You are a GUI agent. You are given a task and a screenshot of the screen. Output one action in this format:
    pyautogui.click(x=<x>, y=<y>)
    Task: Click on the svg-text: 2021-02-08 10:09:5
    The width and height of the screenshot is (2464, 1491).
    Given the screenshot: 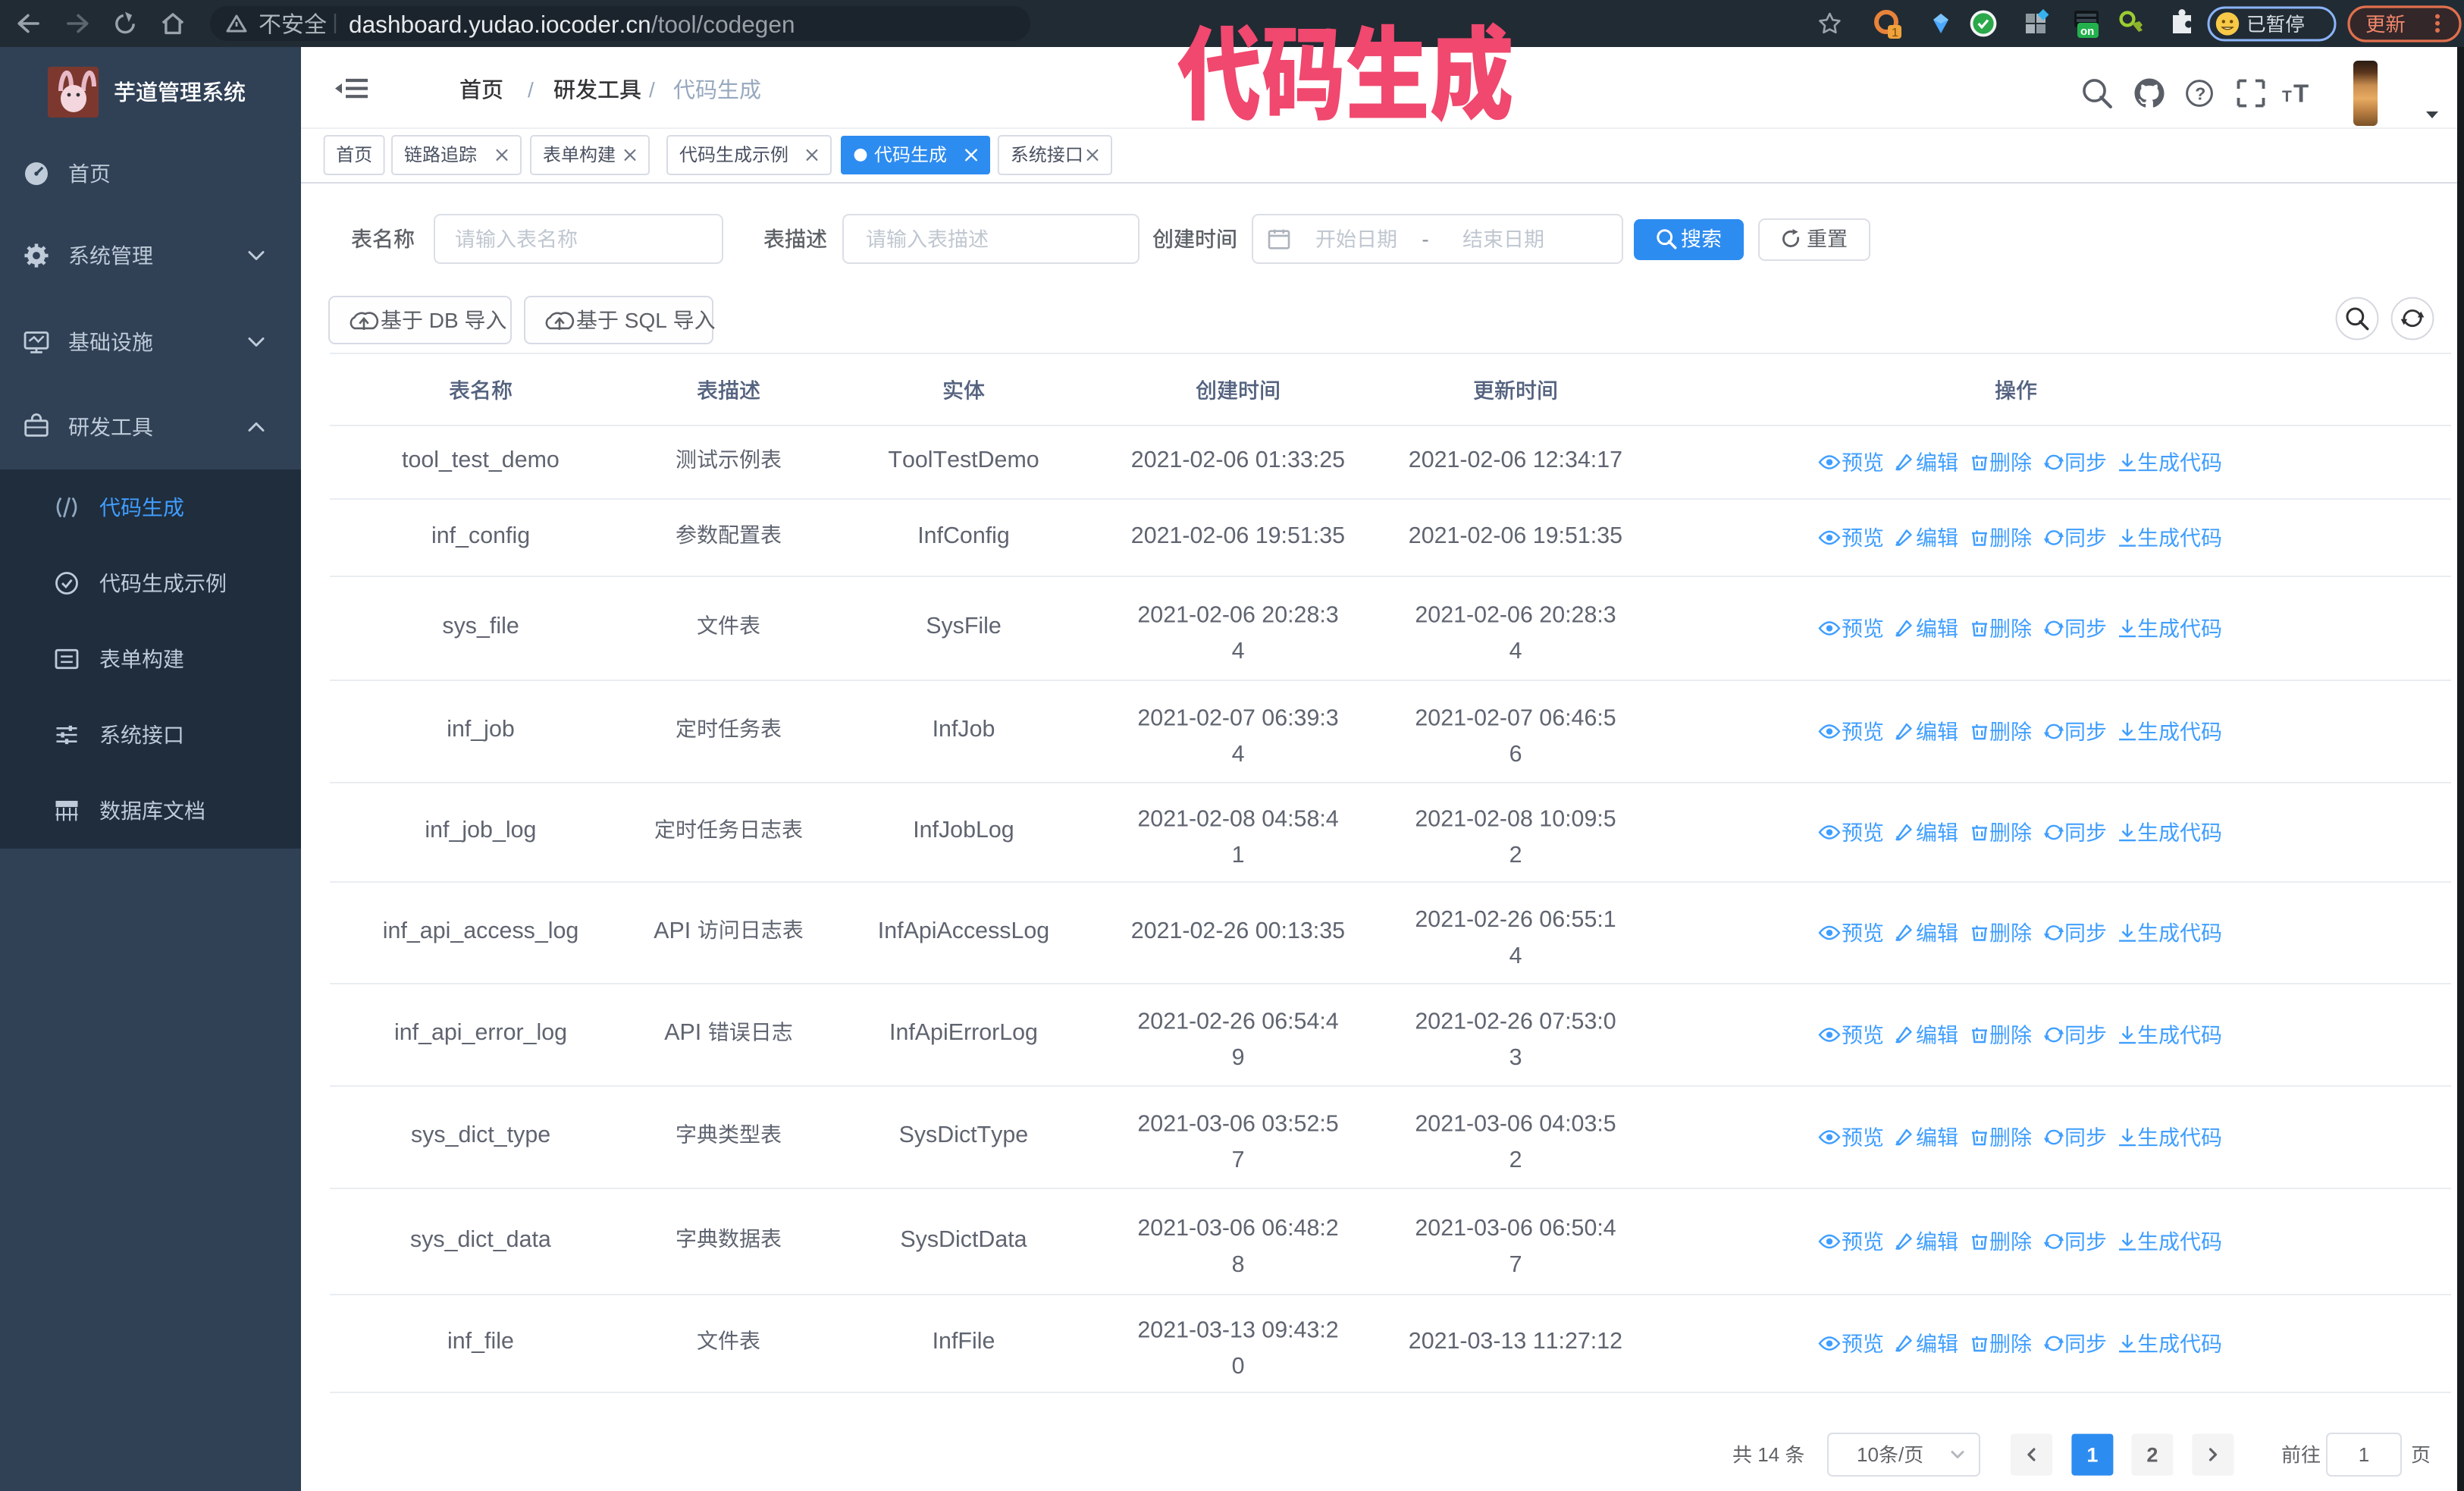 What is the action you would take?
    pyautogui.click(x=1516, y=819)
    